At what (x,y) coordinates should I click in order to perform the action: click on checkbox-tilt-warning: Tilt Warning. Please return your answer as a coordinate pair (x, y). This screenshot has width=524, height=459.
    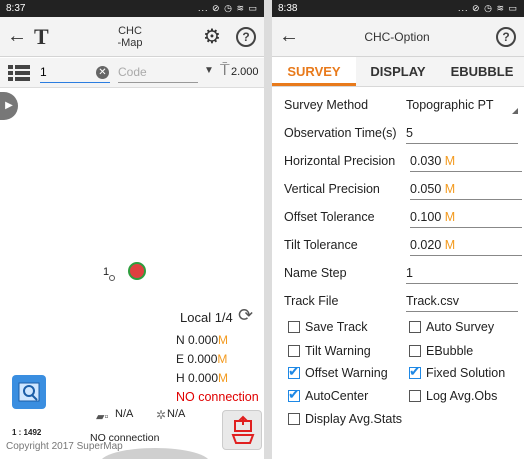
    Looking at the image, I should click on (329, 351).